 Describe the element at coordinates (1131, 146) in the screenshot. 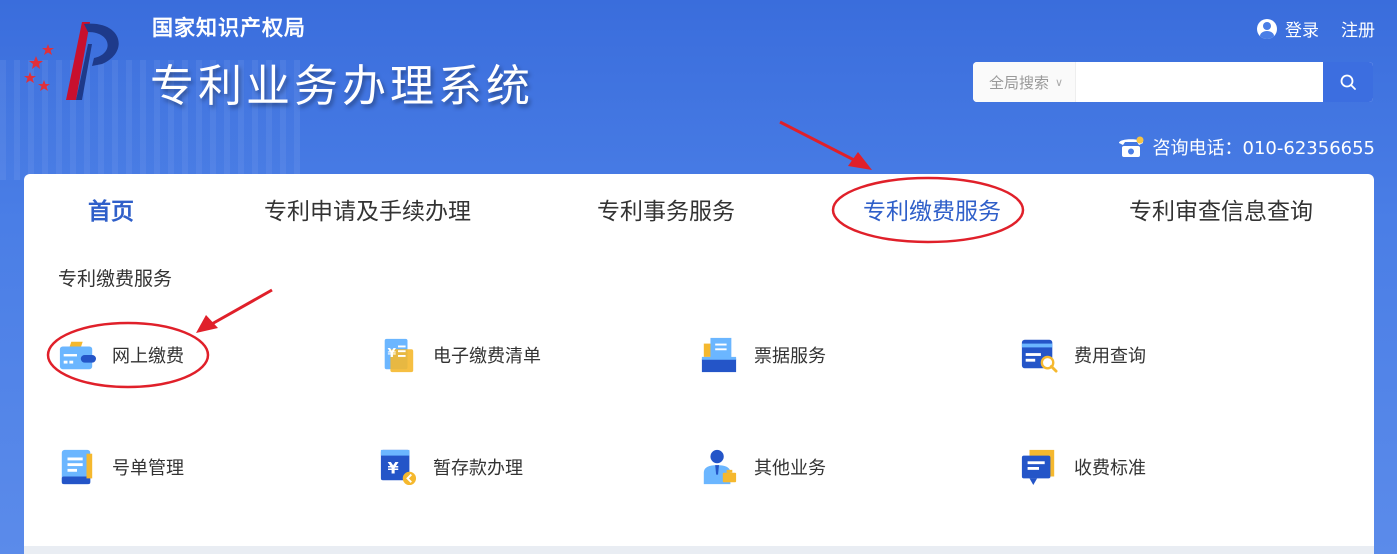

I see `telephone-icon` at that location.